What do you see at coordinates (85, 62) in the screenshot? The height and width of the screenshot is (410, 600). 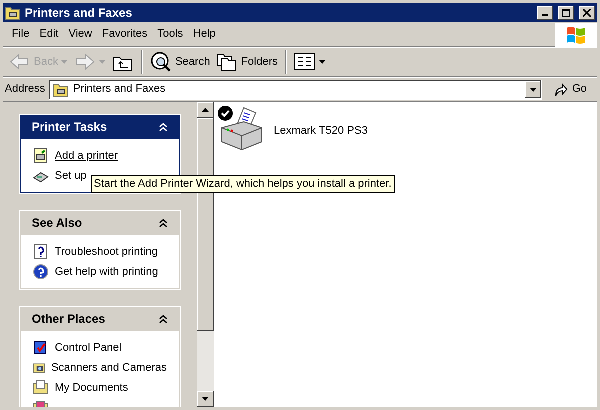 I see `forward-arrow-icon` at bounding box center [85, 62].